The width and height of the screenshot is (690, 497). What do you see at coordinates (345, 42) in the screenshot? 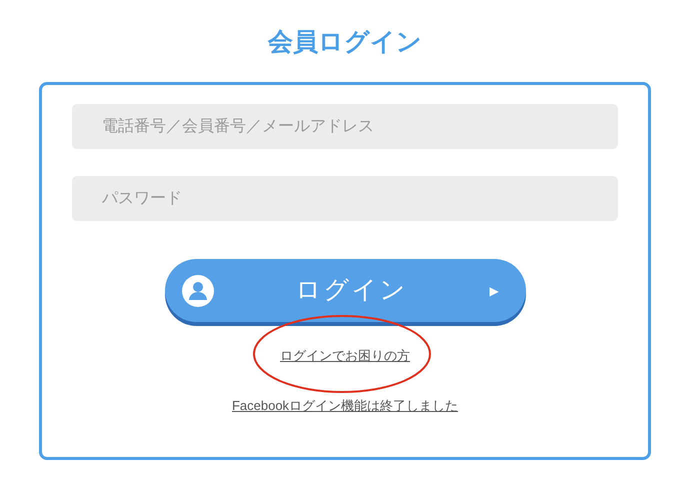
I see `page-title: 会員ログイン` at bounding box center [345, 42].